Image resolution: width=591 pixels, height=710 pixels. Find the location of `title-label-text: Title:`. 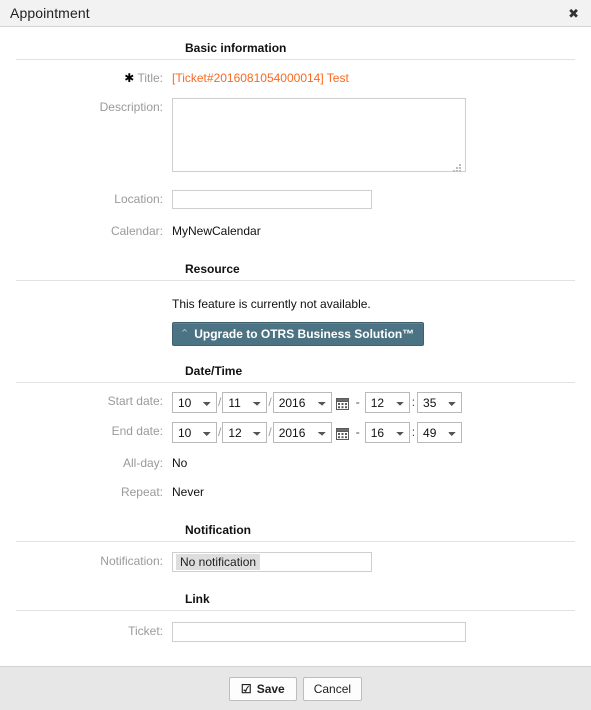

title-label-text: Title: is located at coordinates (150, 78).